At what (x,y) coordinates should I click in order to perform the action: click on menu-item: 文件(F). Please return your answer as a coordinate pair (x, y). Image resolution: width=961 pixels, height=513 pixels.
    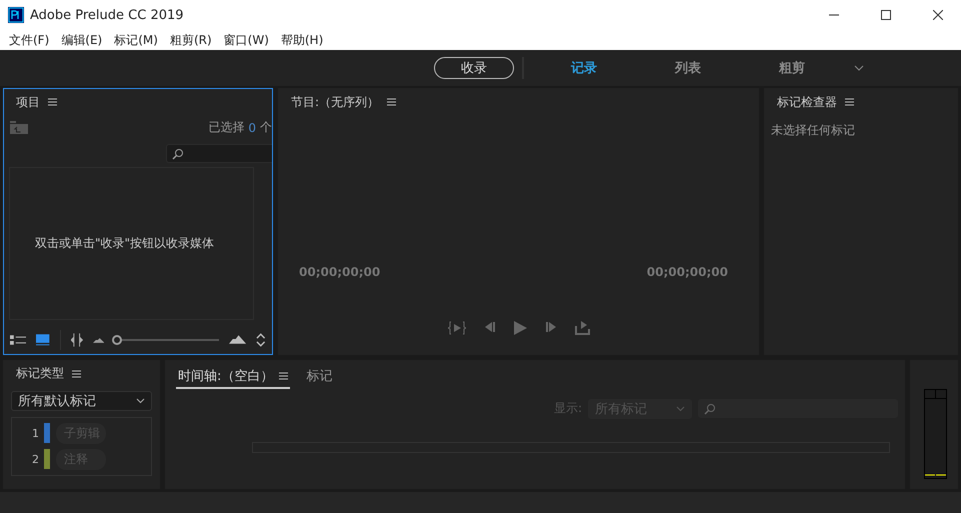
    Looking at the image, I should click on (29, 40).